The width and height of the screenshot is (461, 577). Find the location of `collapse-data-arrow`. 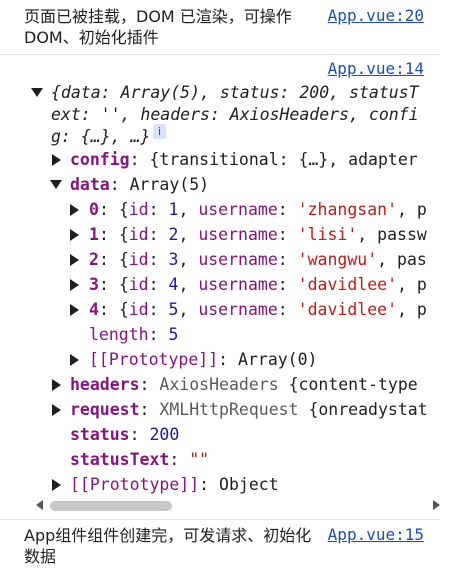

collapse-data-arrow is located at coordinates (56, 184).